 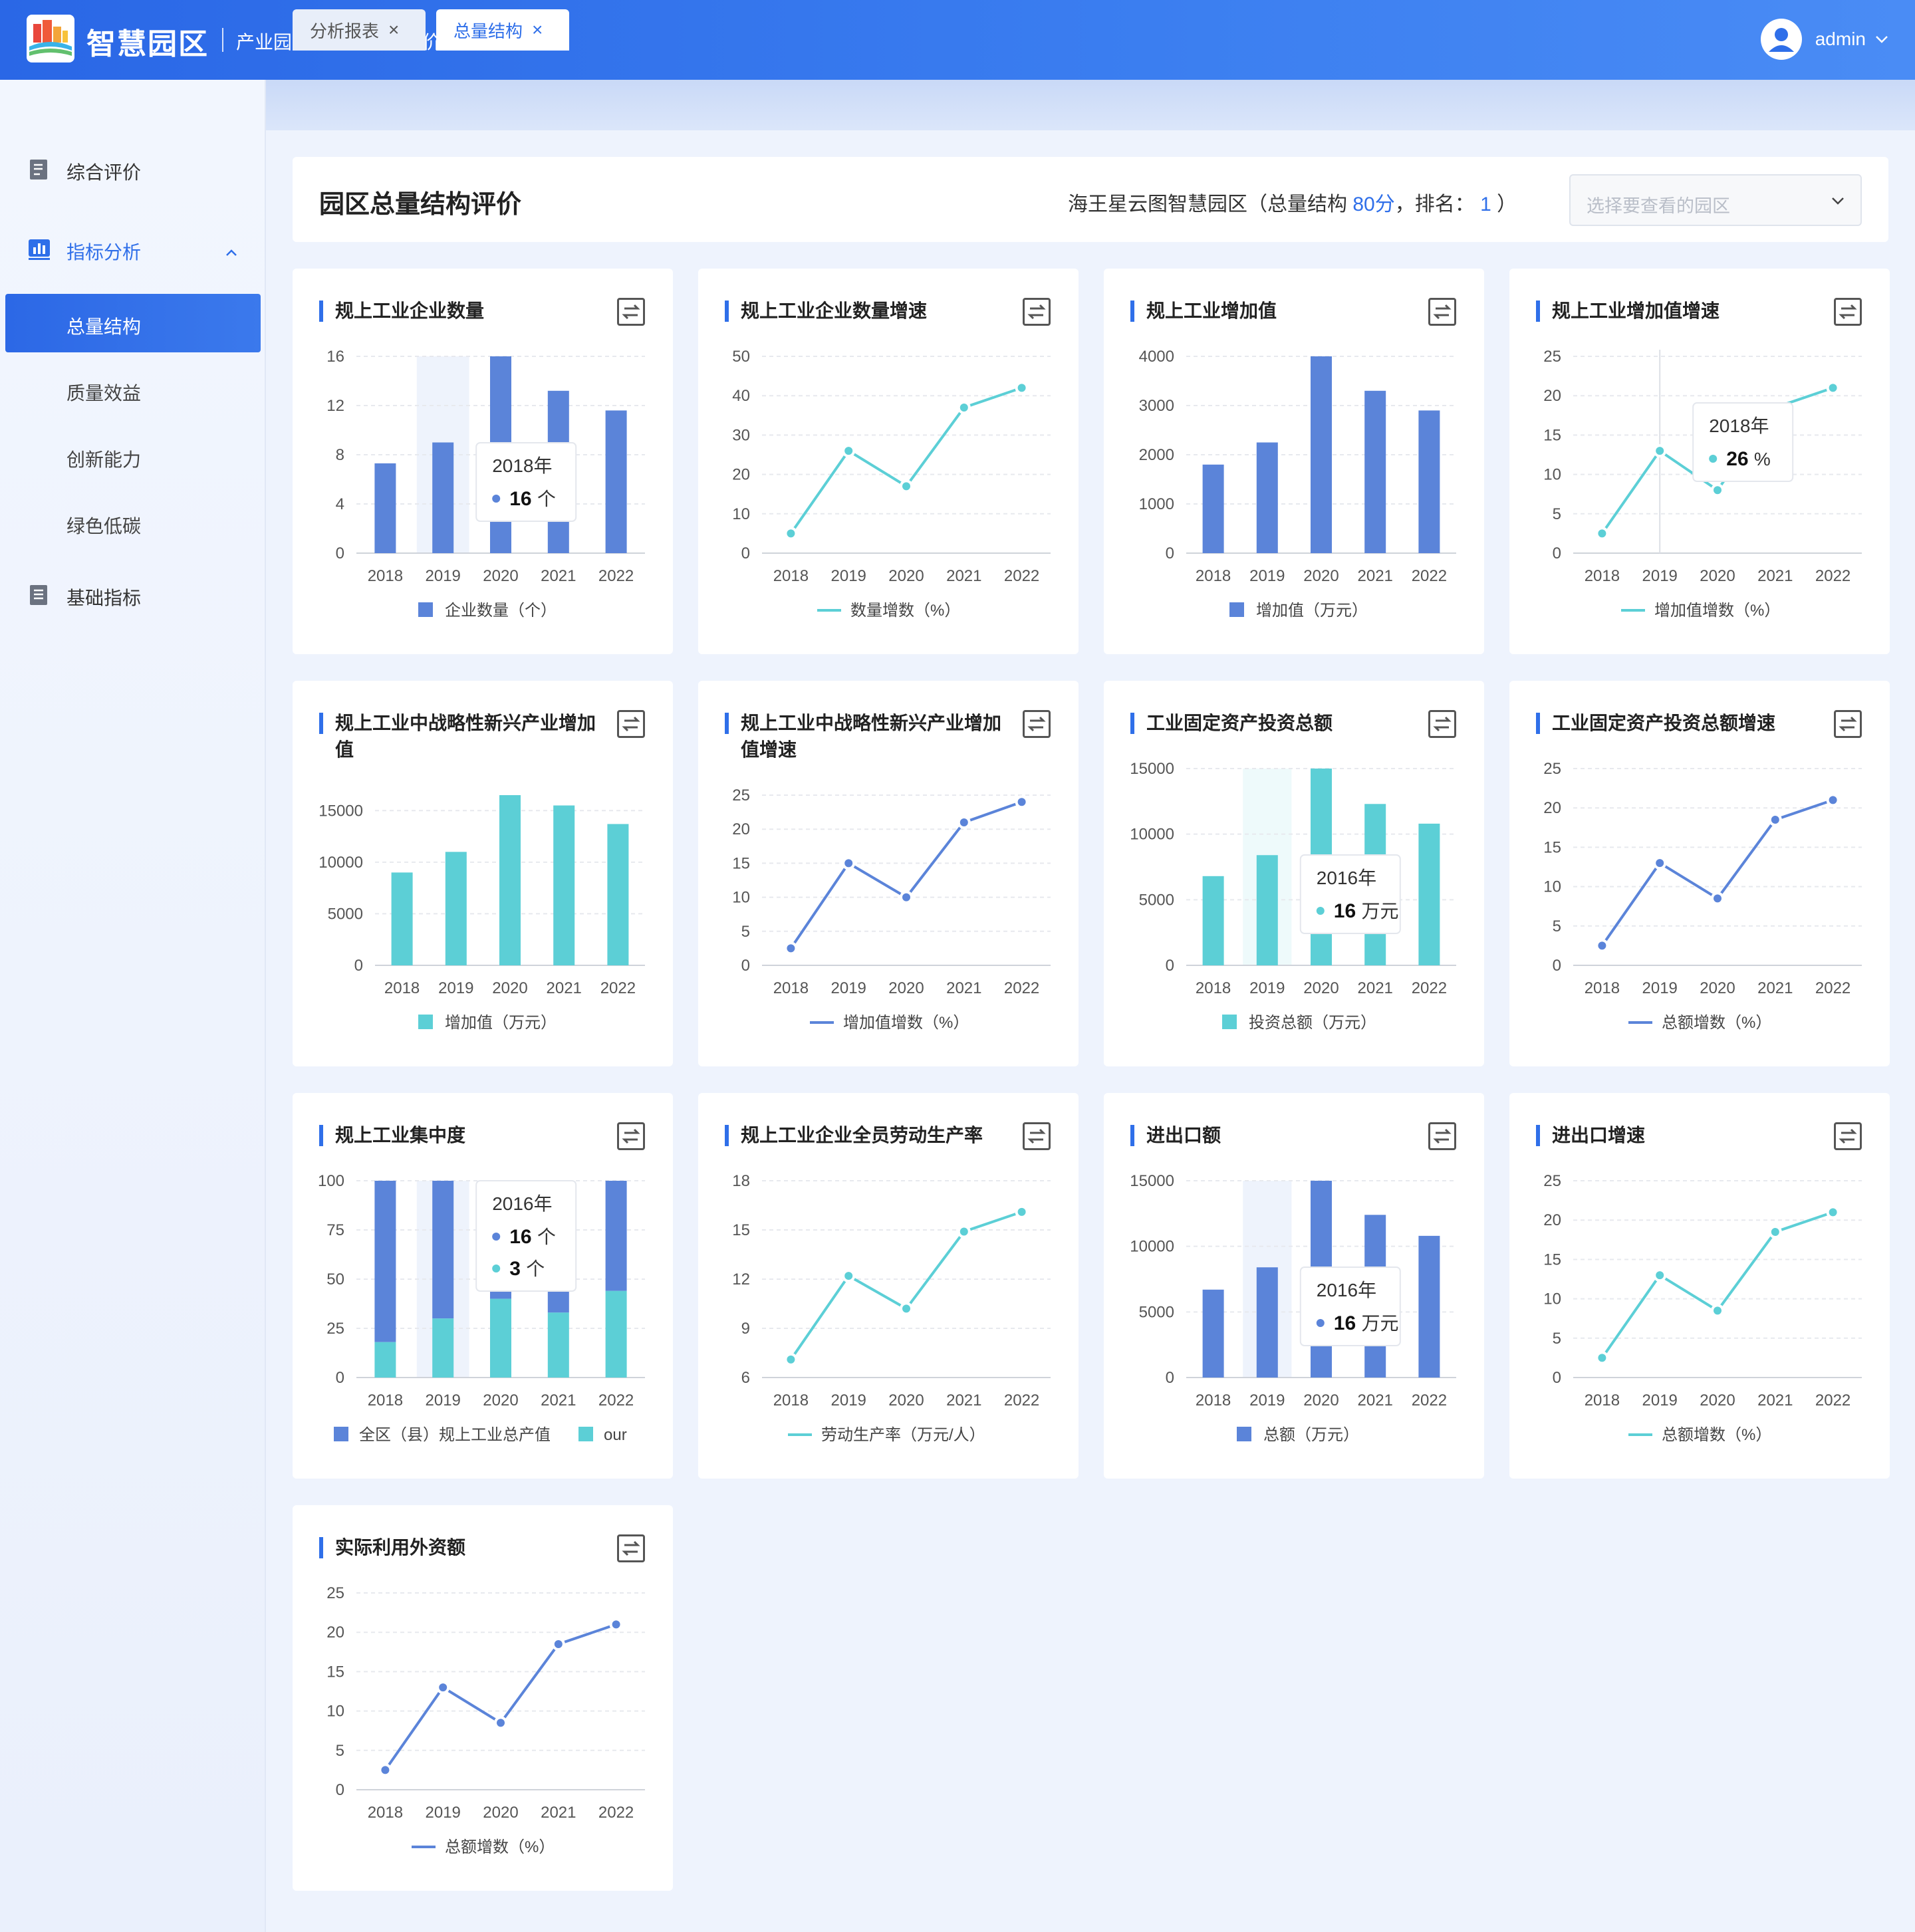 I want to click on y-tick-label: 8, so click(x=340, y=455).